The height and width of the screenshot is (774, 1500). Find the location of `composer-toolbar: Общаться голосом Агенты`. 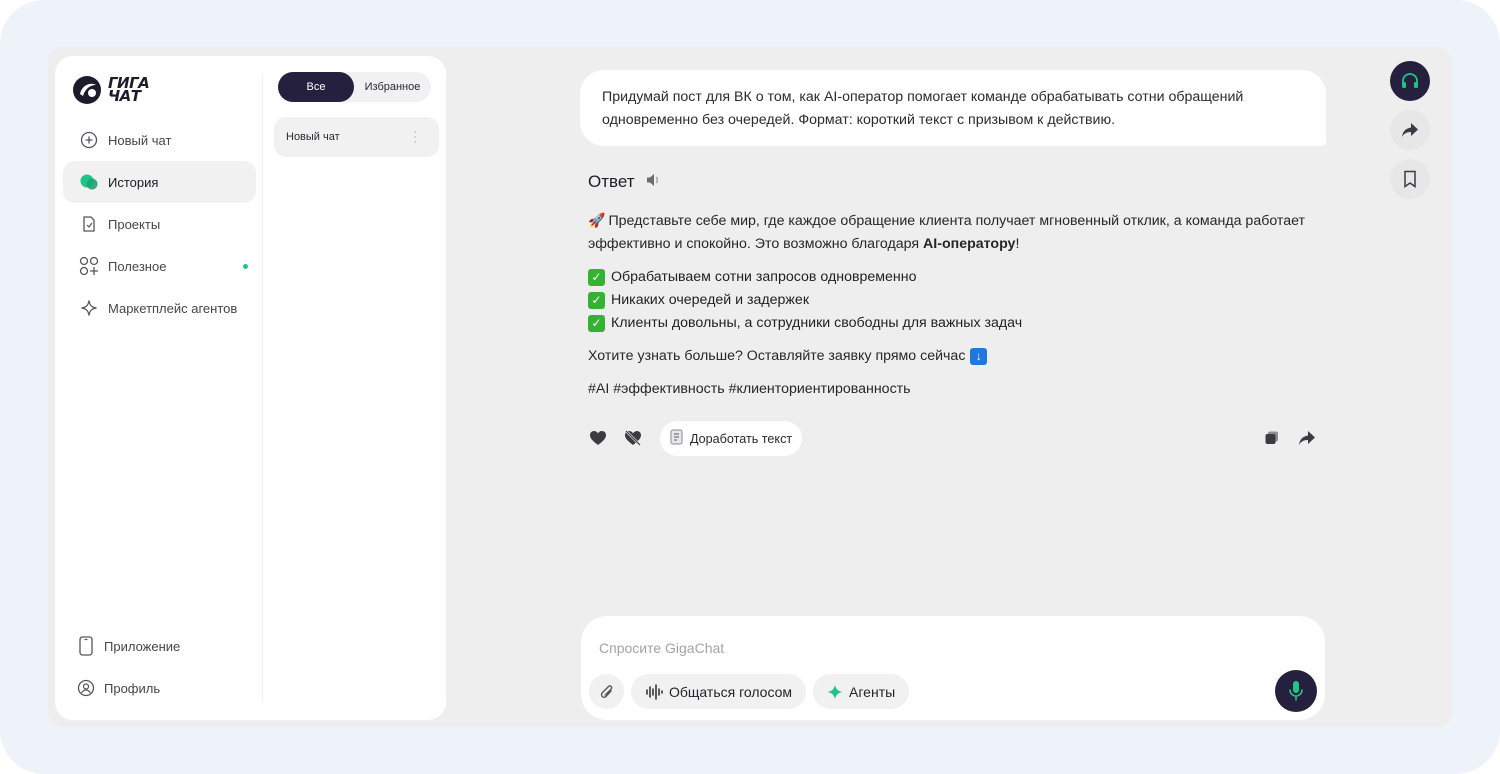

composer-toolbar: Общаться голосом Агенты is located at coordinates (749, 691).